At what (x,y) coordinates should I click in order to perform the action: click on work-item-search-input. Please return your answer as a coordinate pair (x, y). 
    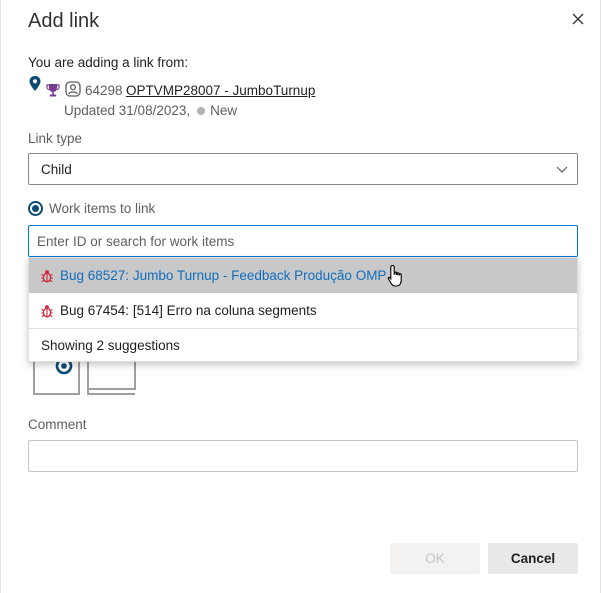
    Looking at the image, I should click on (303, 241).